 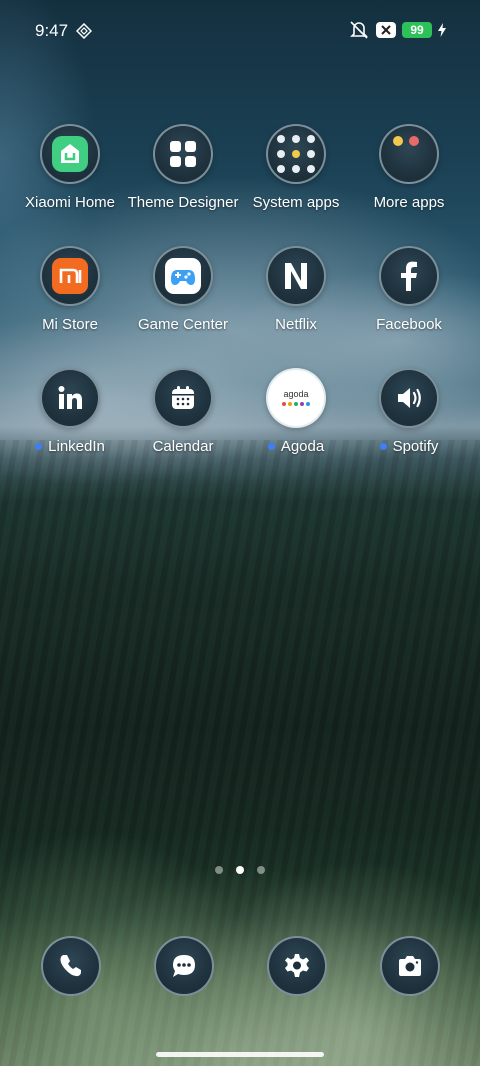 I want to click on dock-messages, so click(x=184, y=966).